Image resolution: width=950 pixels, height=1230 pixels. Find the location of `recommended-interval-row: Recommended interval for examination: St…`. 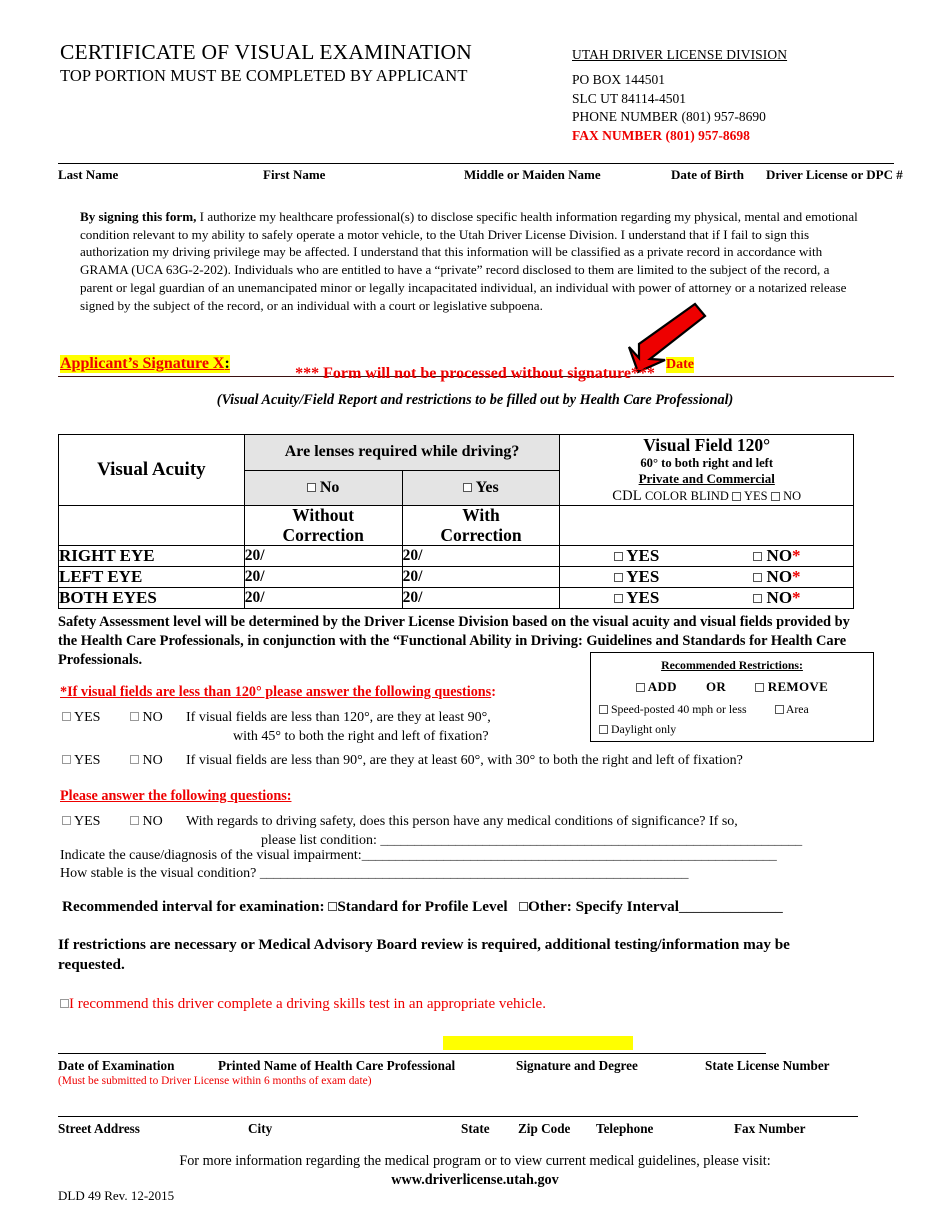

recommended-interval-row: Recommended interval for examination: St… is located at coordinates (422, 907).